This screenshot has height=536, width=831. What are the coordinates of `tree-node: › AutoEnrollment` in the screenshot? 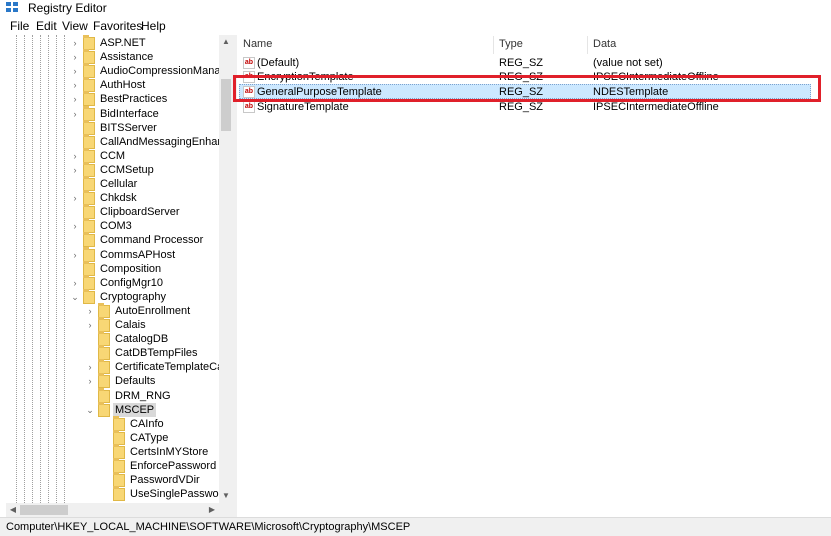 It's located at (119, 310).